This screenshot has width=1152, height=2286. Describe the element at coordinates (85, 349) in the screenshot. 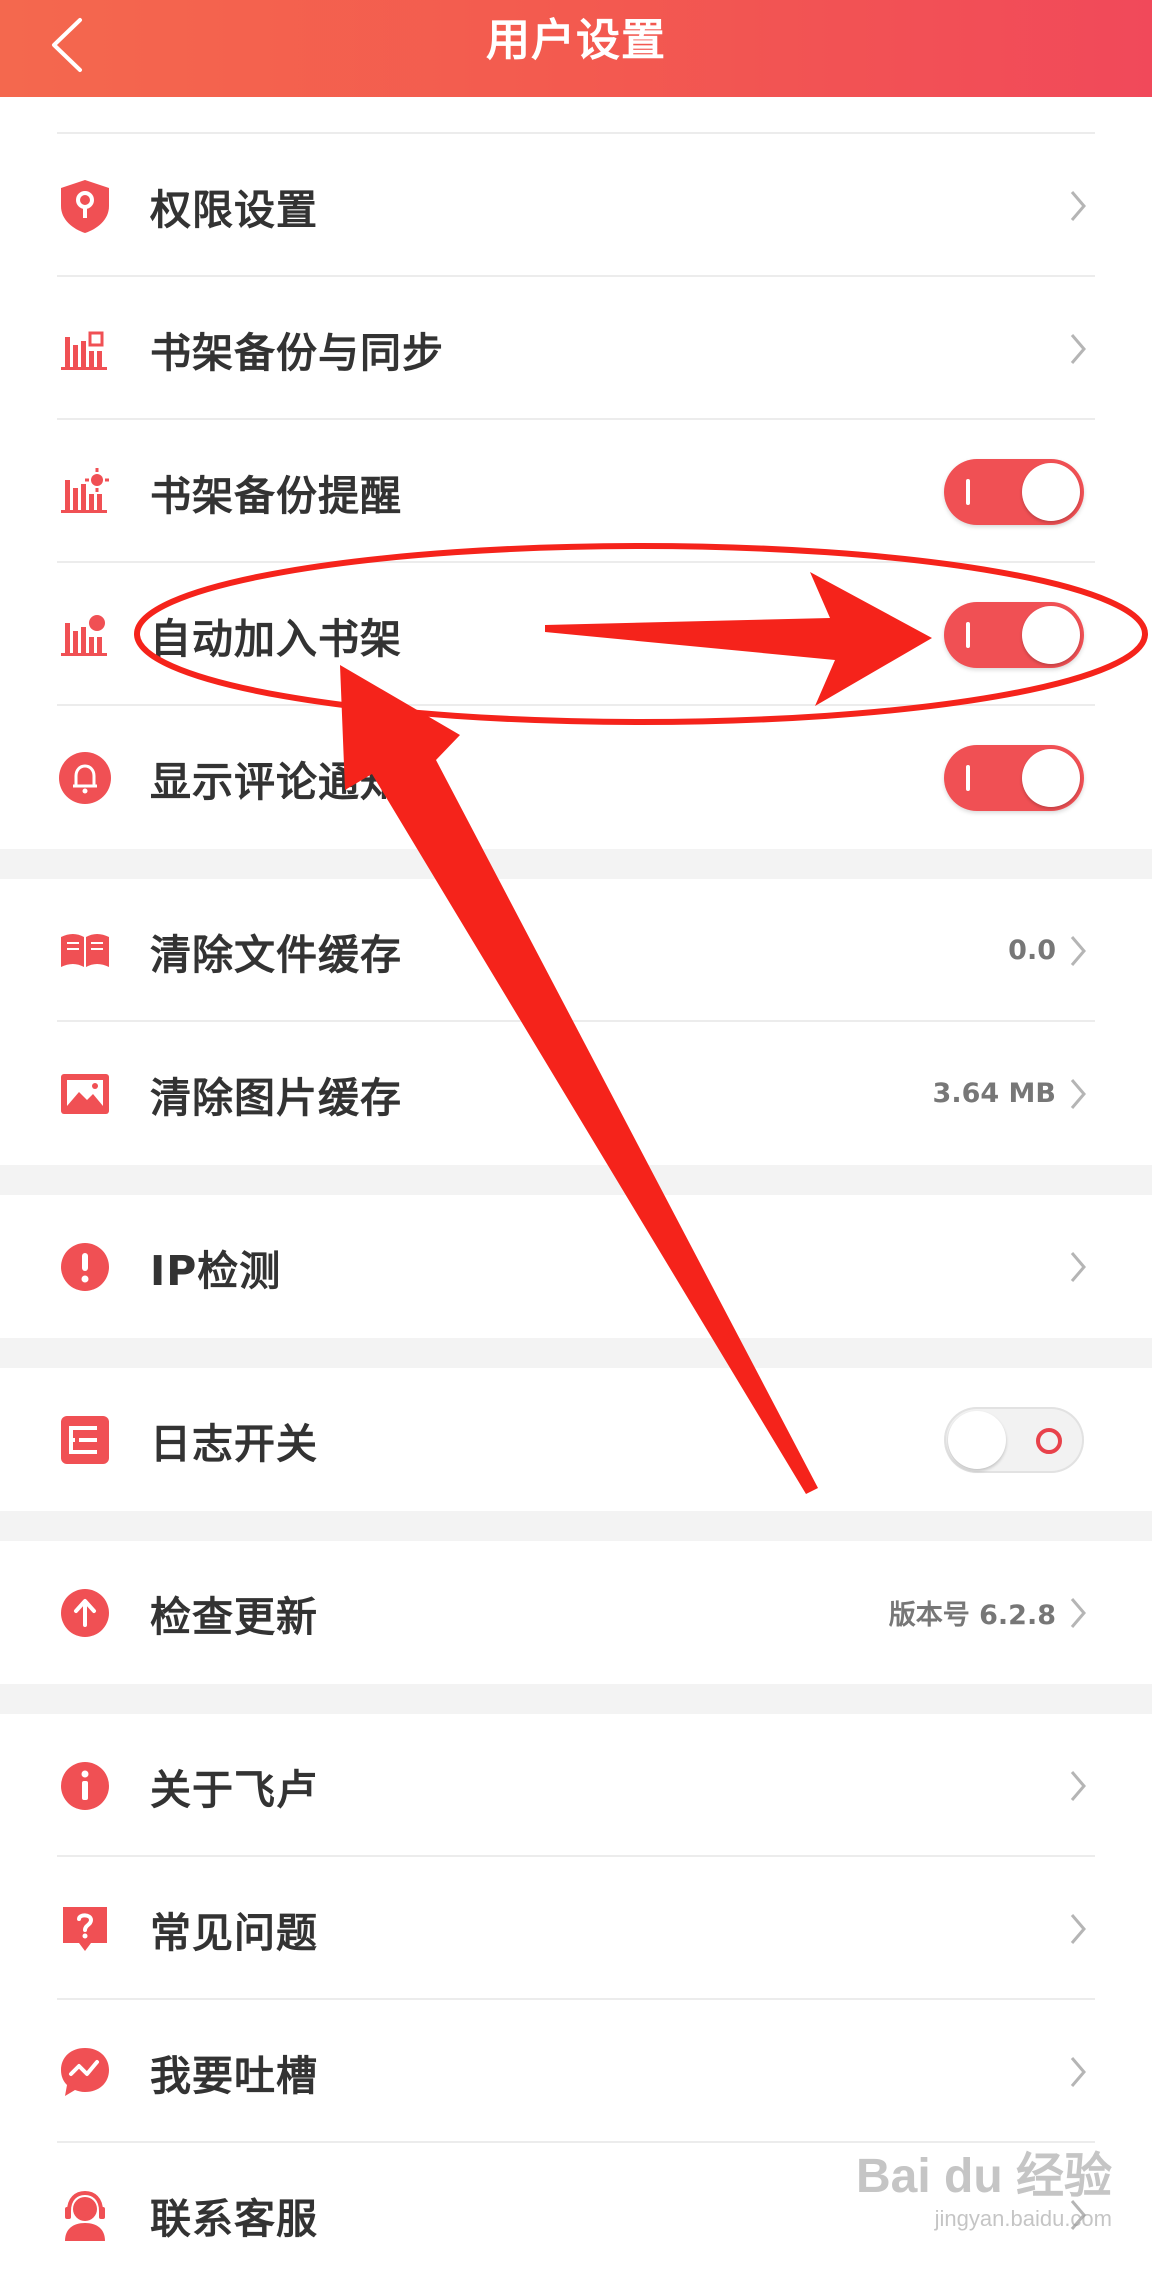

I see `bookshelf-sync-icon` at that location.